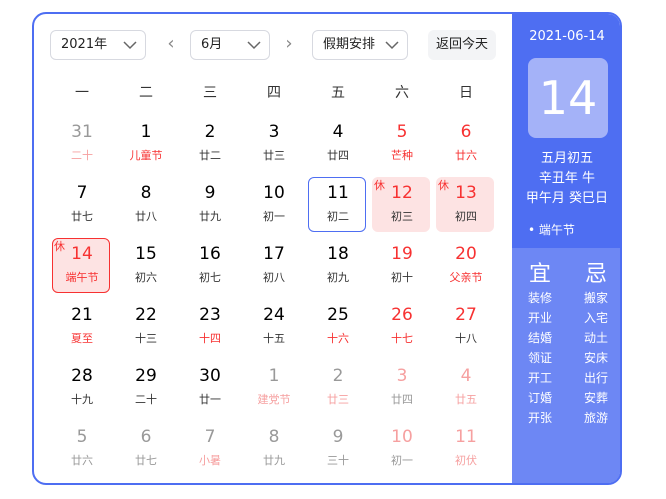 The height and width of the screenshot is (499, 666). I want to click on prev-month-button: ‹, so click(171, 45).